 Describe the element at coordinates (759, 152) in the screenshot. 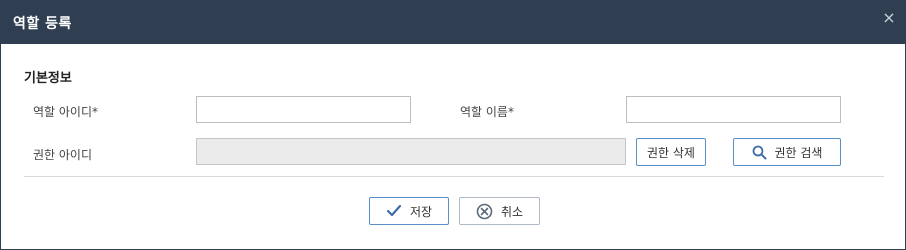

I see `search-icon` at that location.